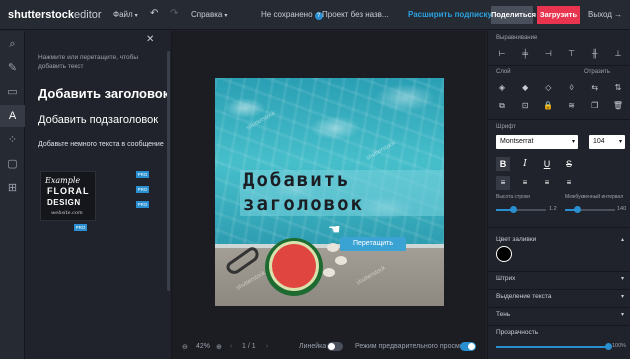 The image size is (630, 359). Describe the element at coordinates (343, 192) in the screenshot. I see `headline-text: Добавить заголовок` at that location.